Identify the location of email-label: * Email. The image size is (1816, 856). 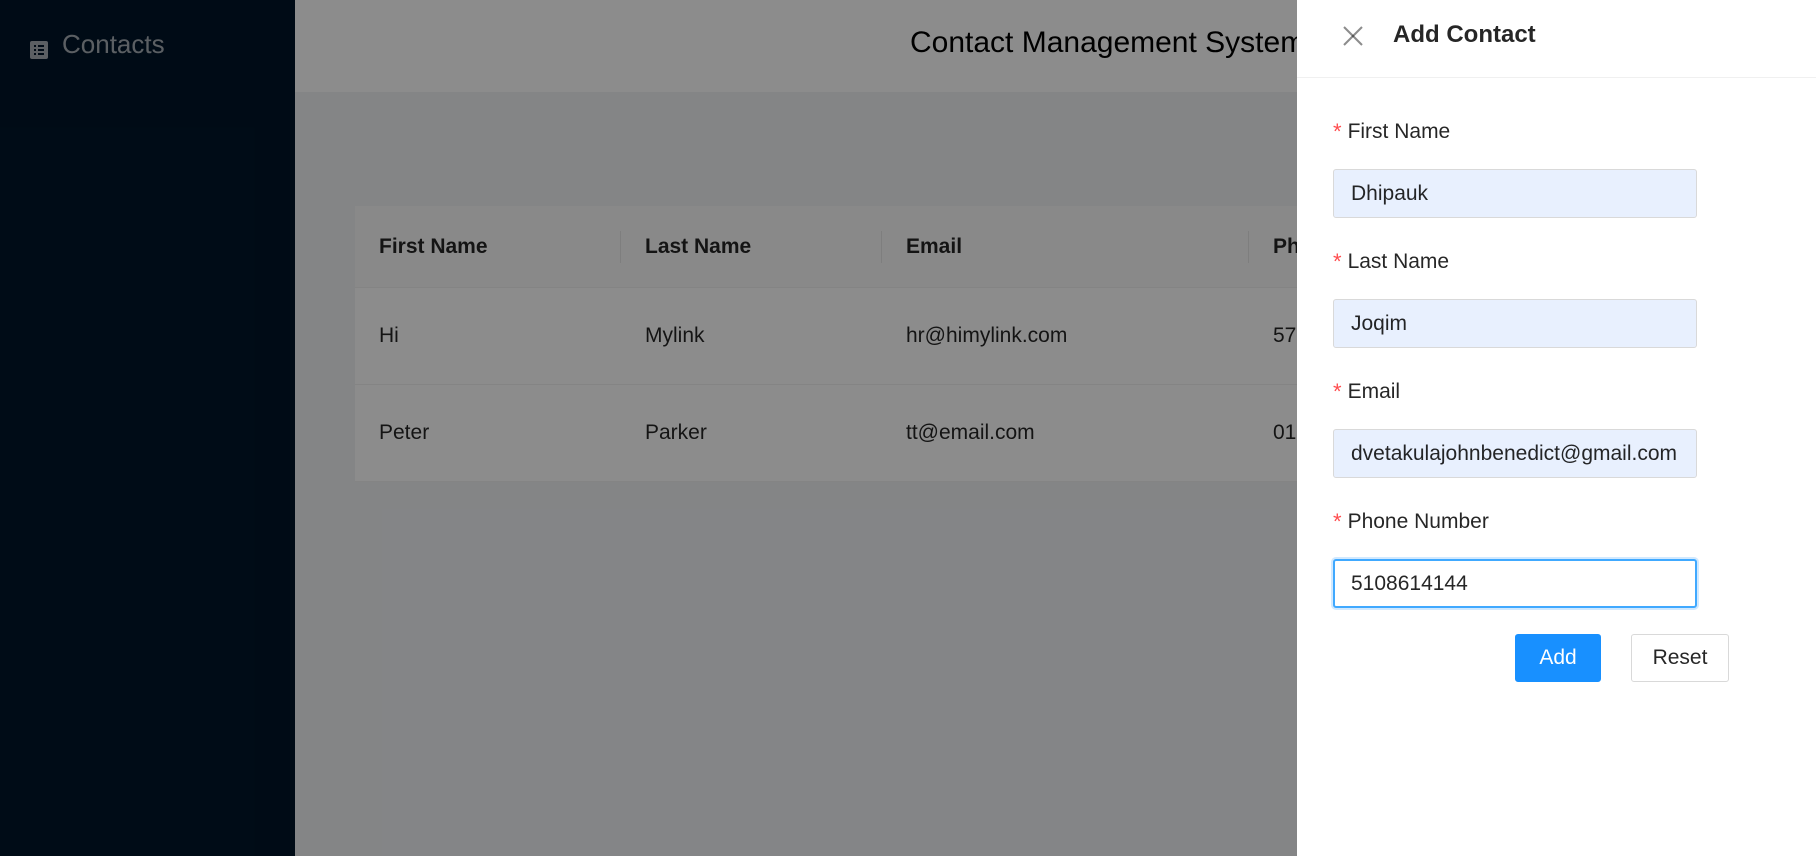
(1515, 392).